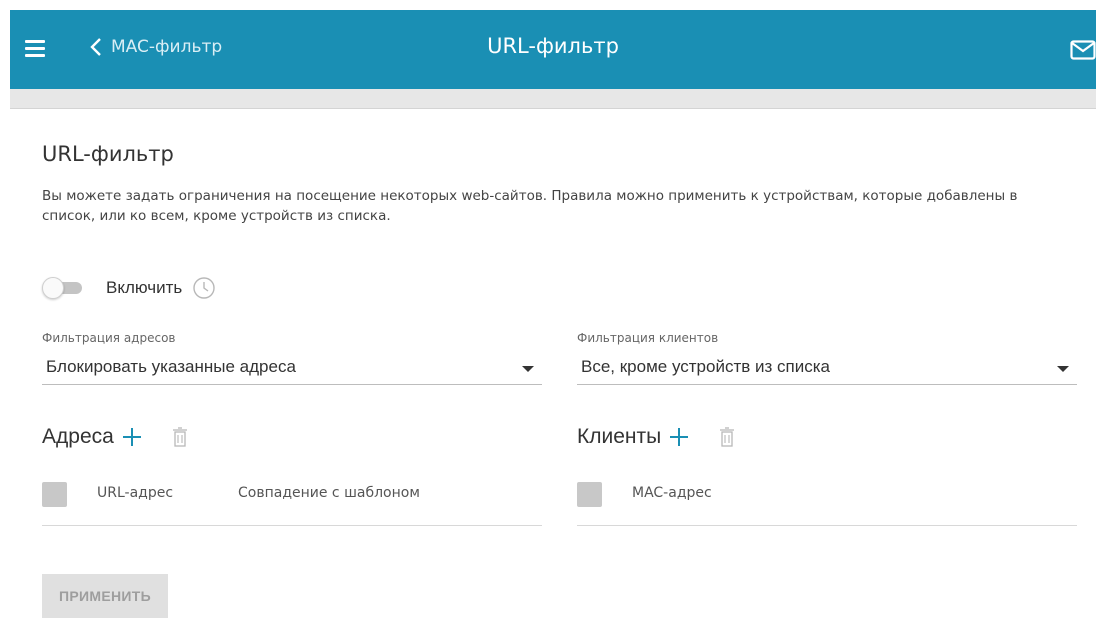 The image size is (1096, 643). Describe the element at coordinates (553, 99) in the screenshot. I see `header-divider` at that location.